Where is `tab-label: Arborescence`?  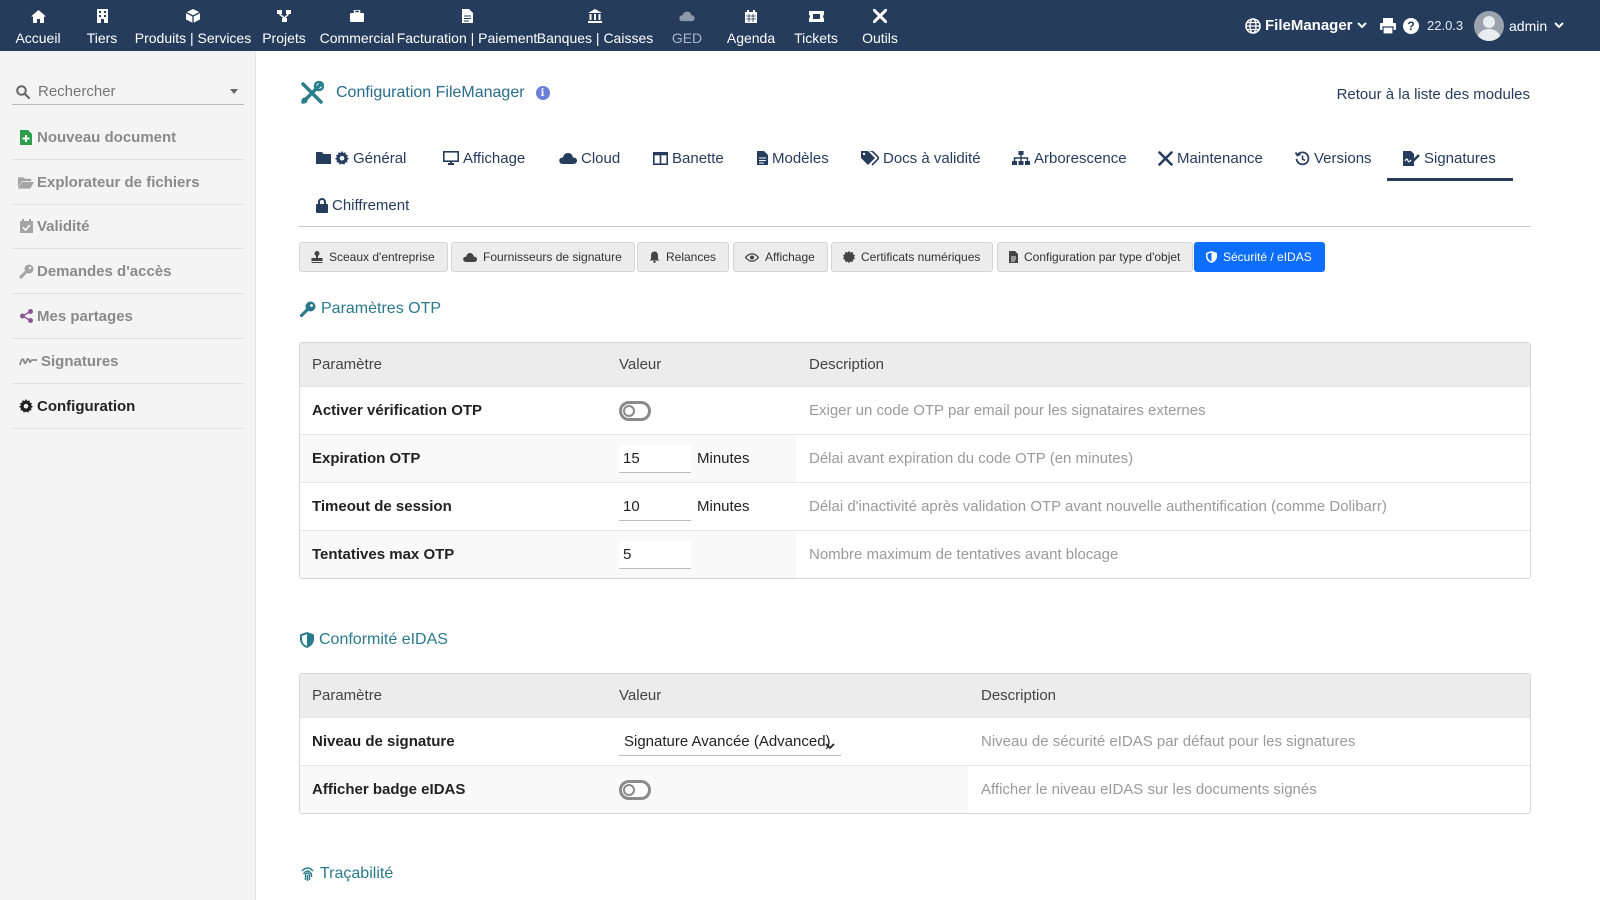 tab-label: Arborescence is located at coordinates (1080, 158).